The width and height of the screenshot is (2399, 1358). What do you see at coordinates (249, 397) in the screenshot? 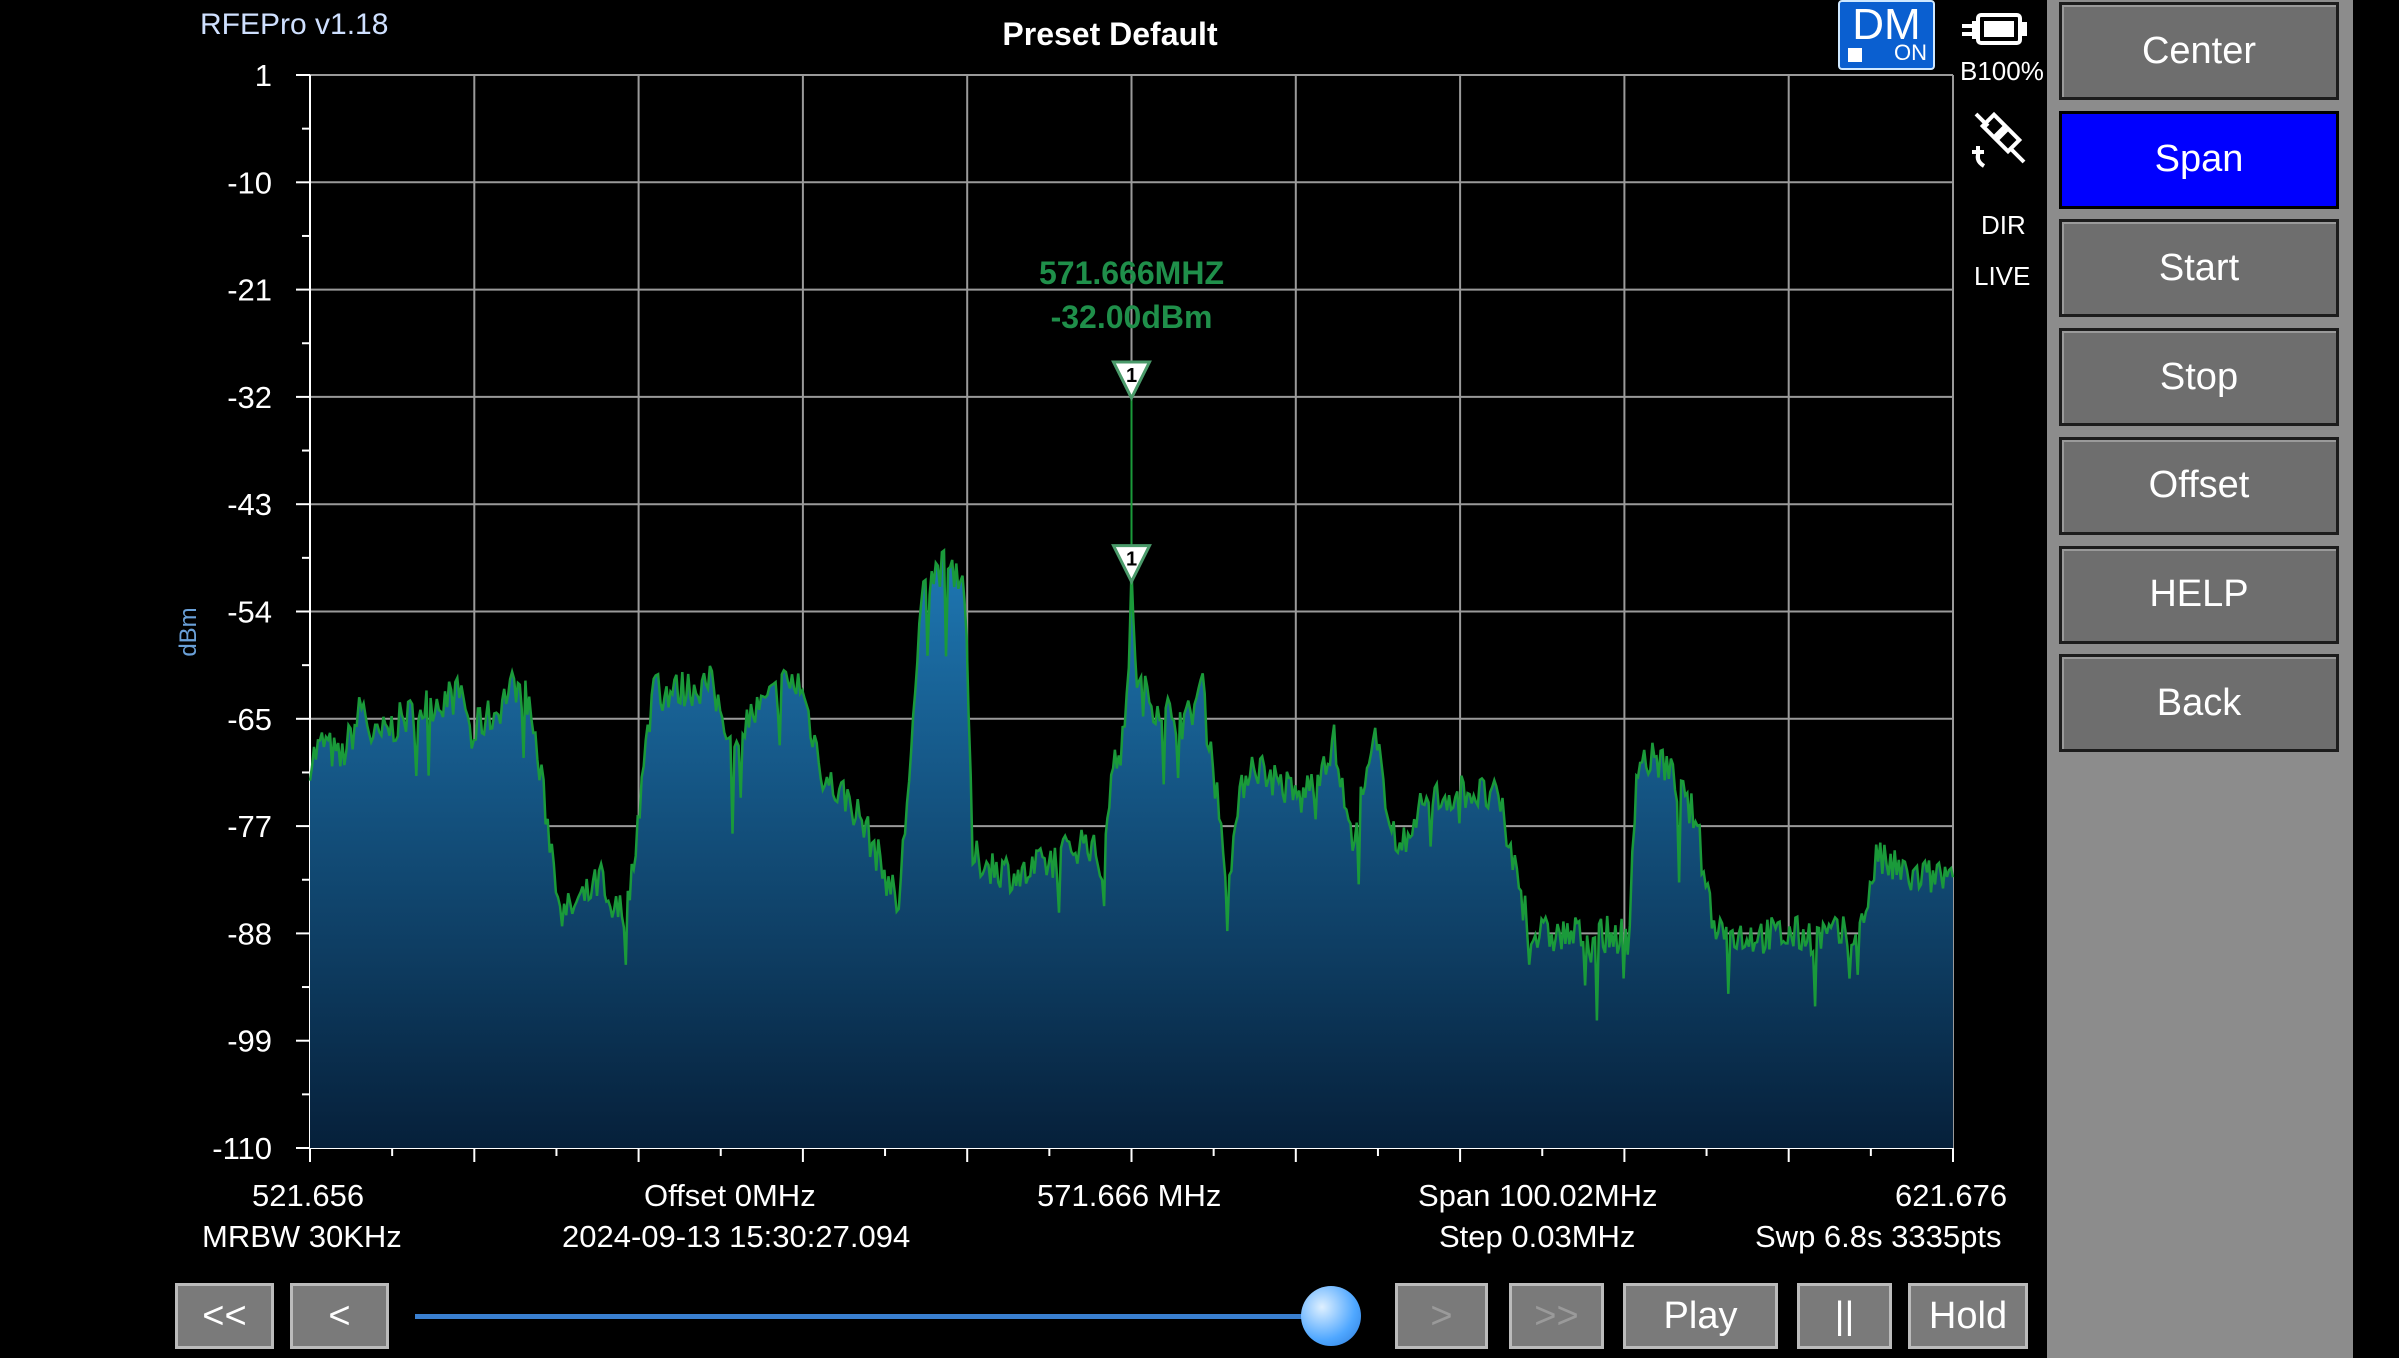
I see `y-tick-label: -32` at bounding box center [249, 397].